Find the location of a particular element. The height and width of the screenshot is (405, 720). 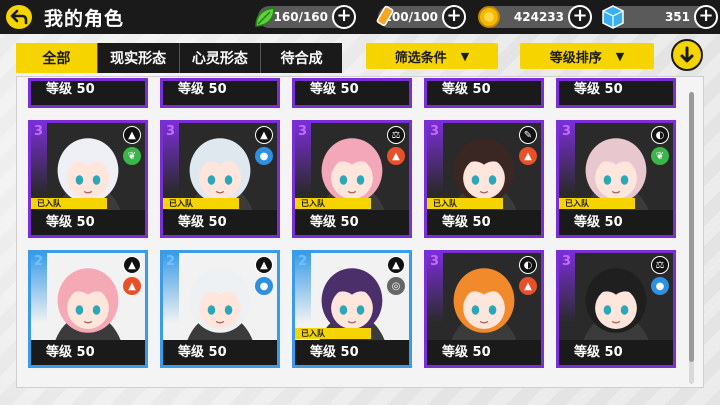

coin-icon is located at coordinates (489, 17).